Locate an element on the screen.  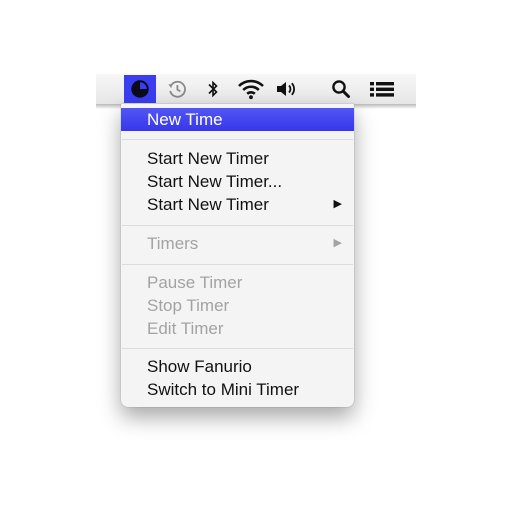
bluetooth-icon is located at coordinates (213, 89).